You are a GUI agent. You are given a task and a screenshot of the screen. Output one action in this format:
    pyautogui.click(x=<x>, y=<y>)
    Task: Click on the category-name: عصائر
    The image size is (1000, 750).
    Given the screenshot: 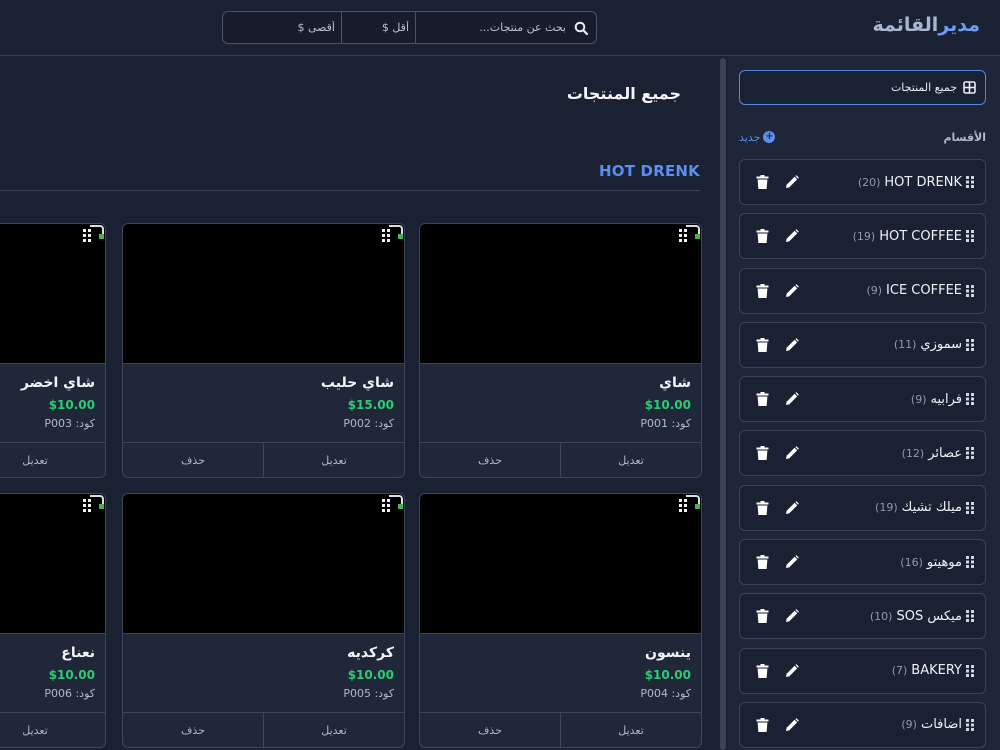 What is the action you would take?
    pyautogui.click(x=945, y=453)
    